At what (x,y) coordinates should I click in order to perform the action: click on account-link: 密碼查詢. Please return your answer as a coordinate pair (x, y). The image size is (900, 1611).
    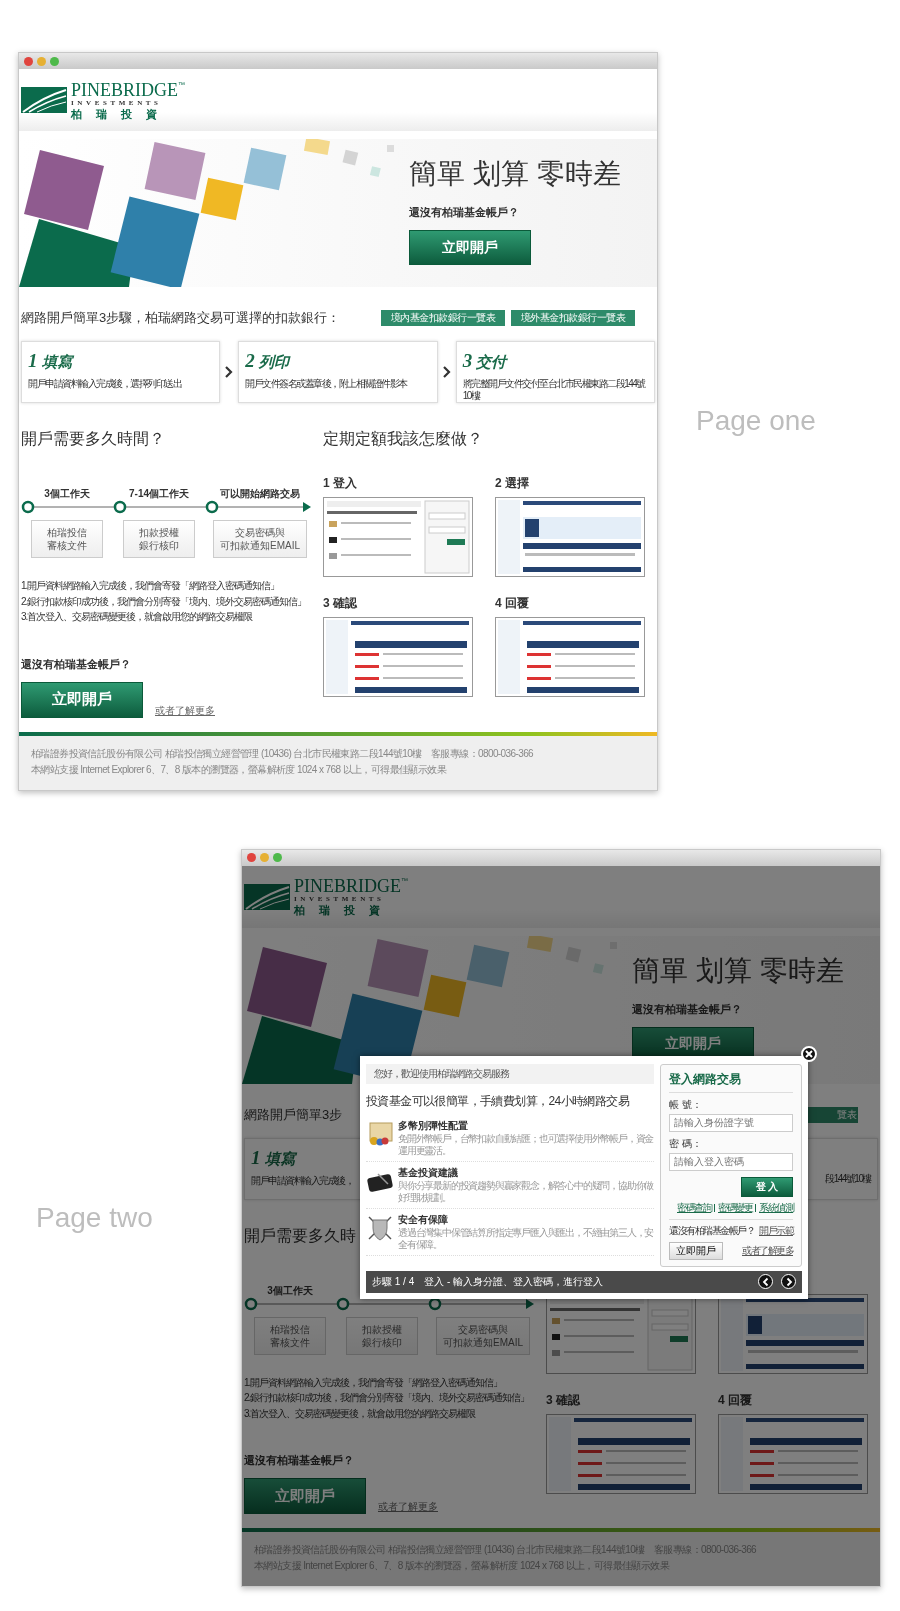
    Looking at the image, I should click on (694, 1207).